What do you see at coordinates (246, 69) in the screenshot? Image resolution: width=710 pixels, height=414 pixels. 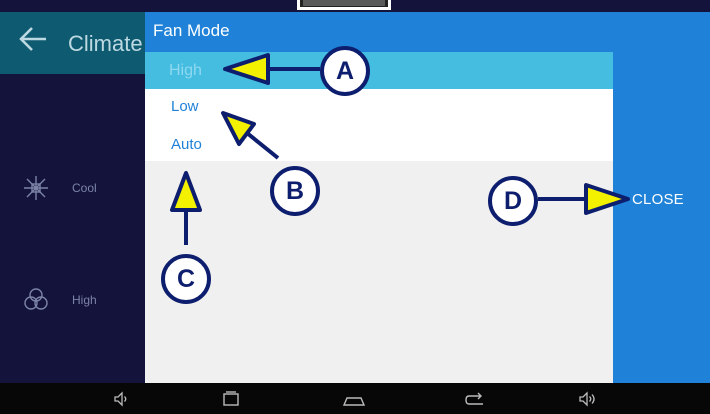 I see `arrow-a-head` at bounding box center [246, 69].